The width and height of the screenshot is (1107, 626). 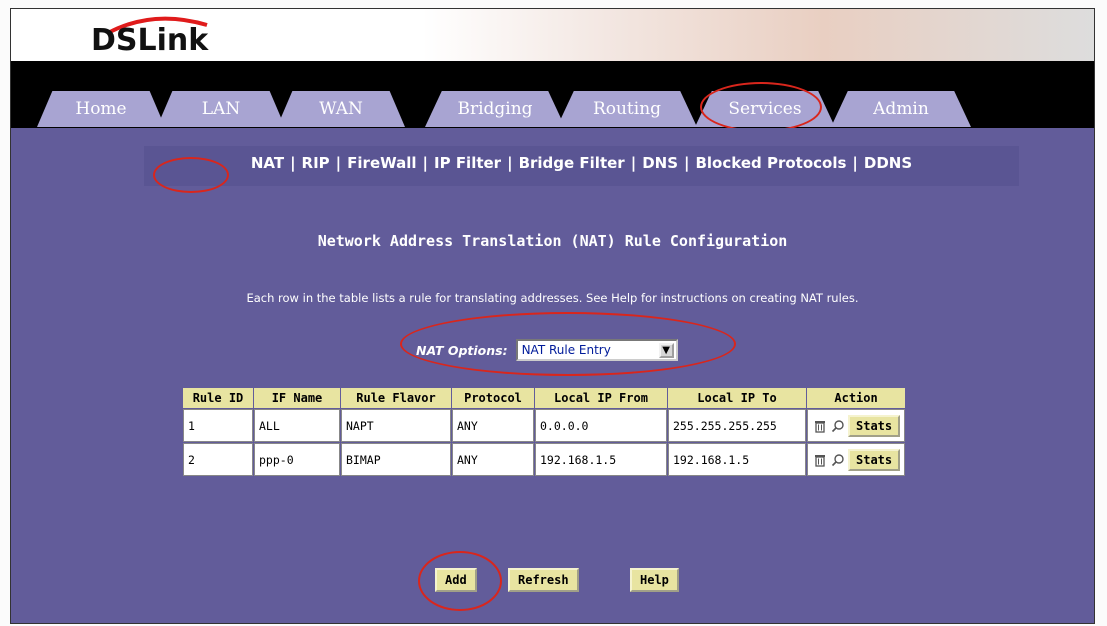 I want to click on cell-rule-id: 2, so click(x=218, y=459).